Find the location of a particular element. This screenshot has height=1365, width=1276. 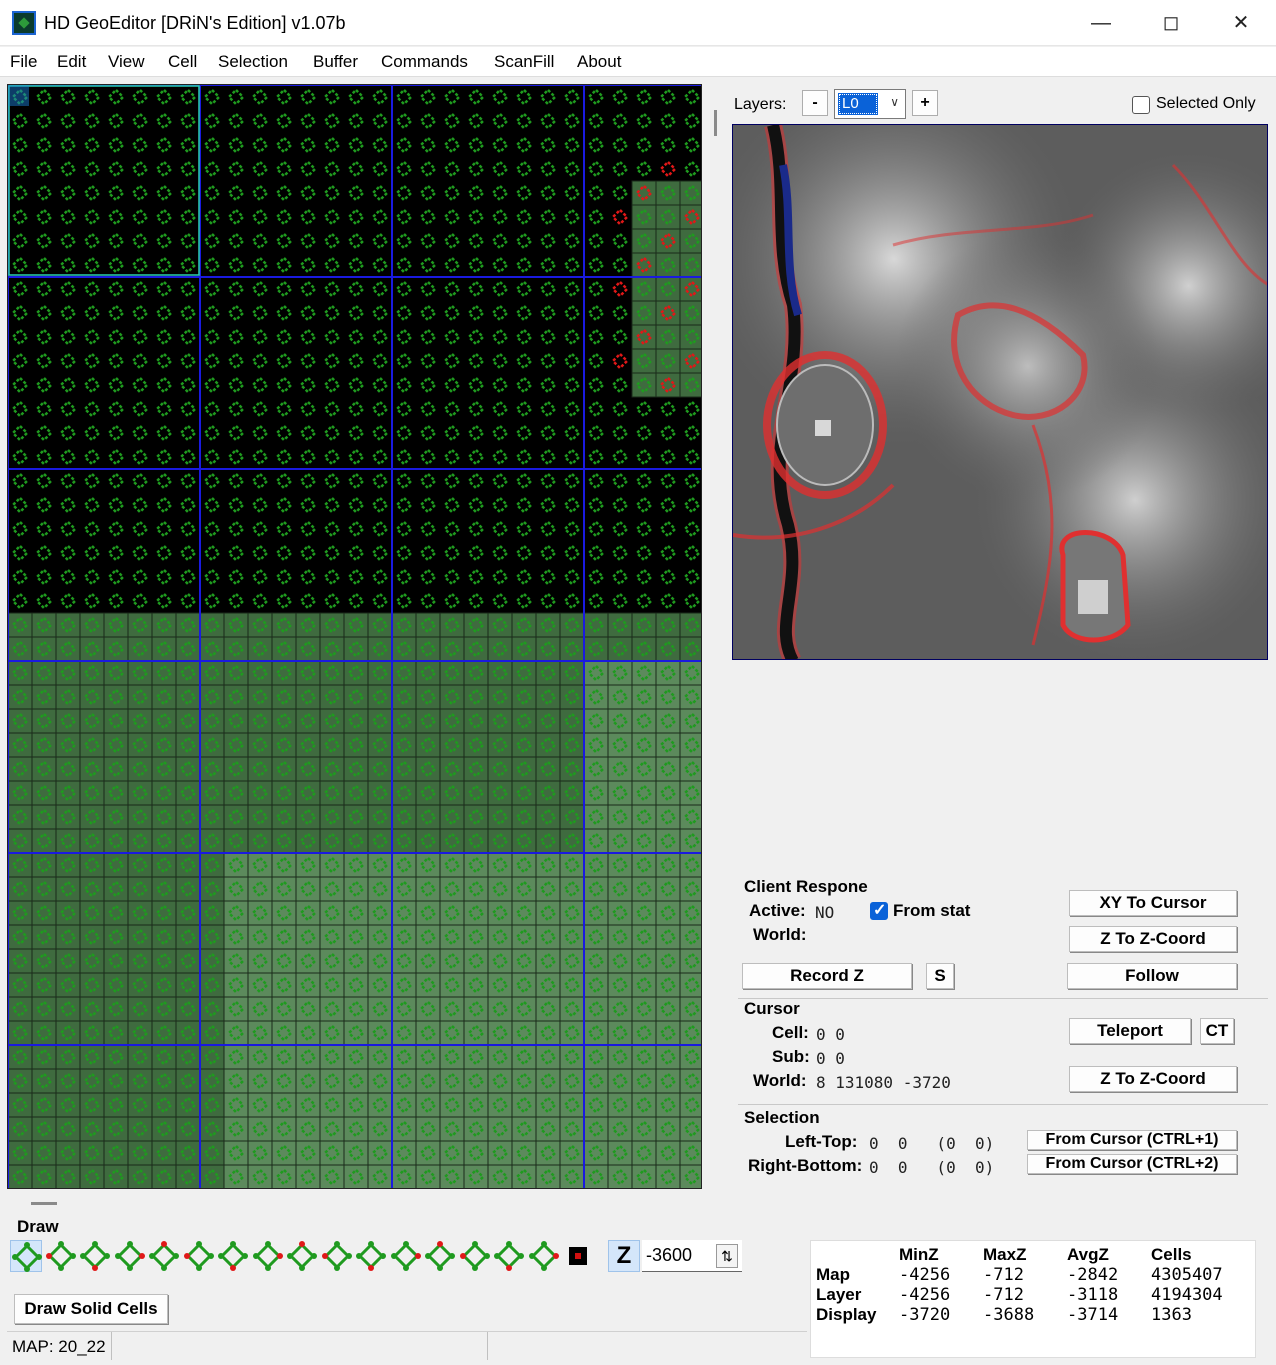

cursor-section-title: Cursor is located at coordinates (772, 1008).